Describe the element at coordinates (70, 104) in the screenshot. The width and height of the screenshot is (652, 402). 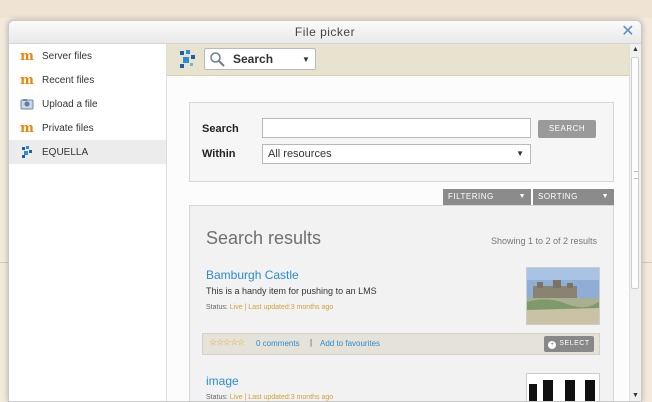
I see `sidebar-item-label: Upload a file` at that location.